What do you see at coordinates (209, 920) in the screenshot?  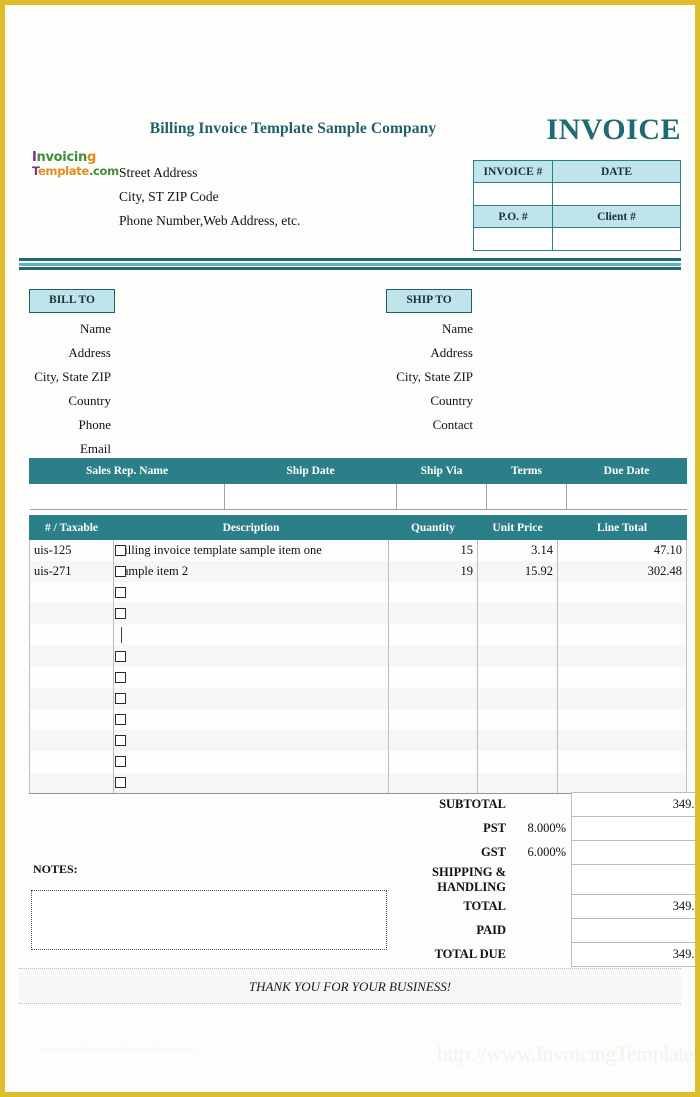 I see `notes-input` at bounding box center [209, 920].